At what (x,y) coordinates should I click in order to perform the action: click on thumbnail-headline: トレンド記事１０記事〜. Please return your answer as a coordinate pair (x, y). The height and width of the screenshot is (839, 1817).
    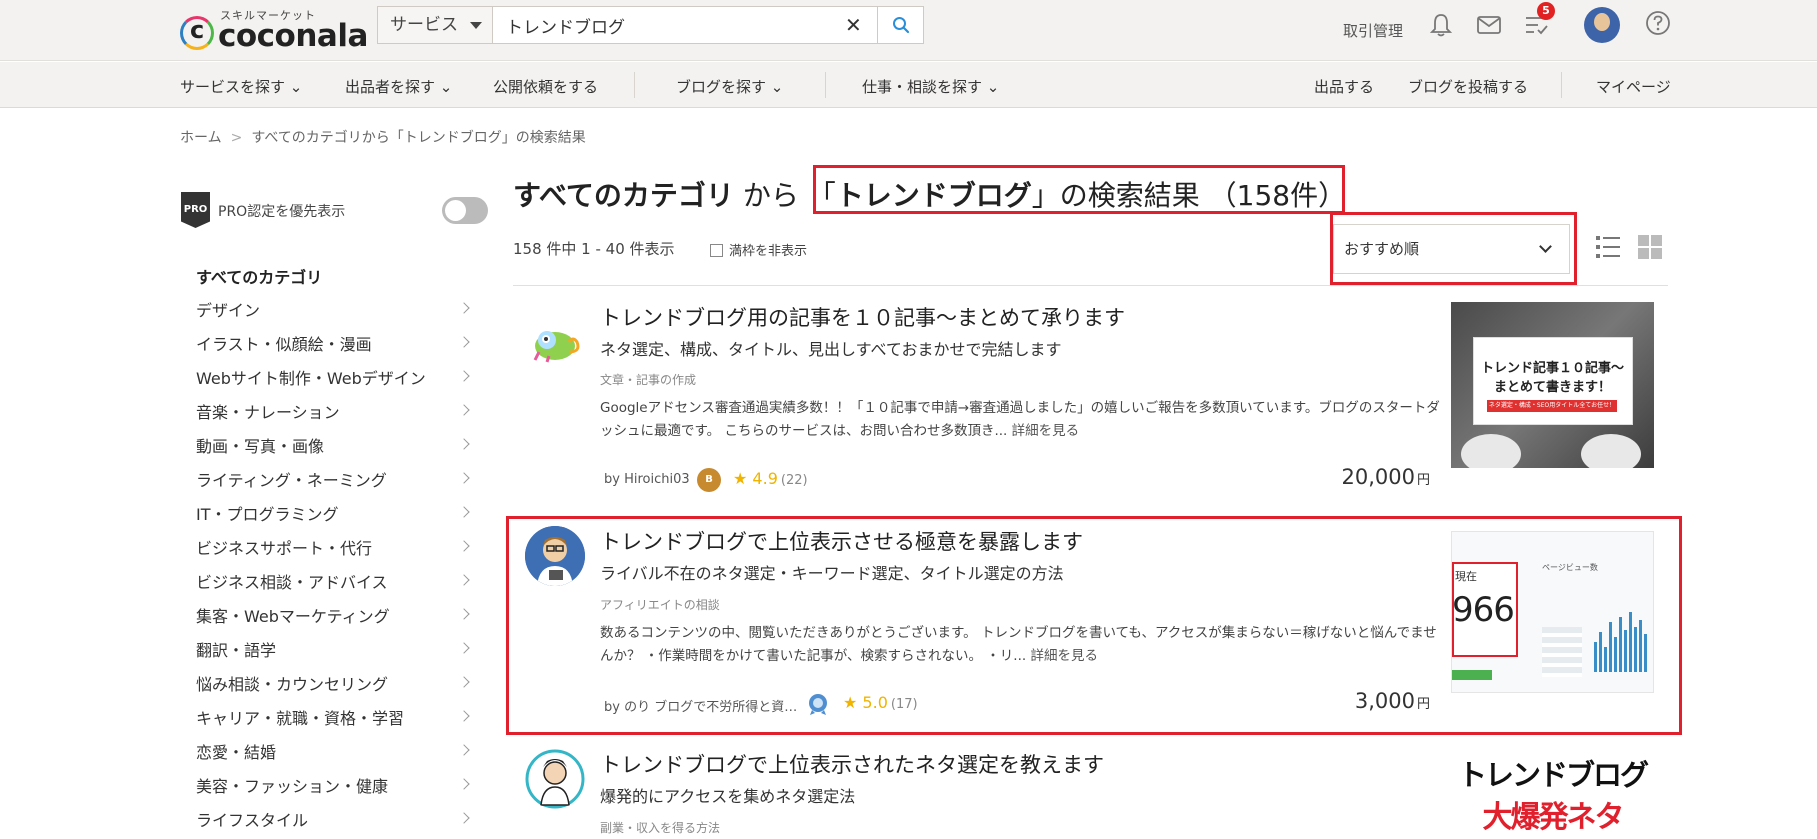
    Looking at the image, I should click on (1552, 368).